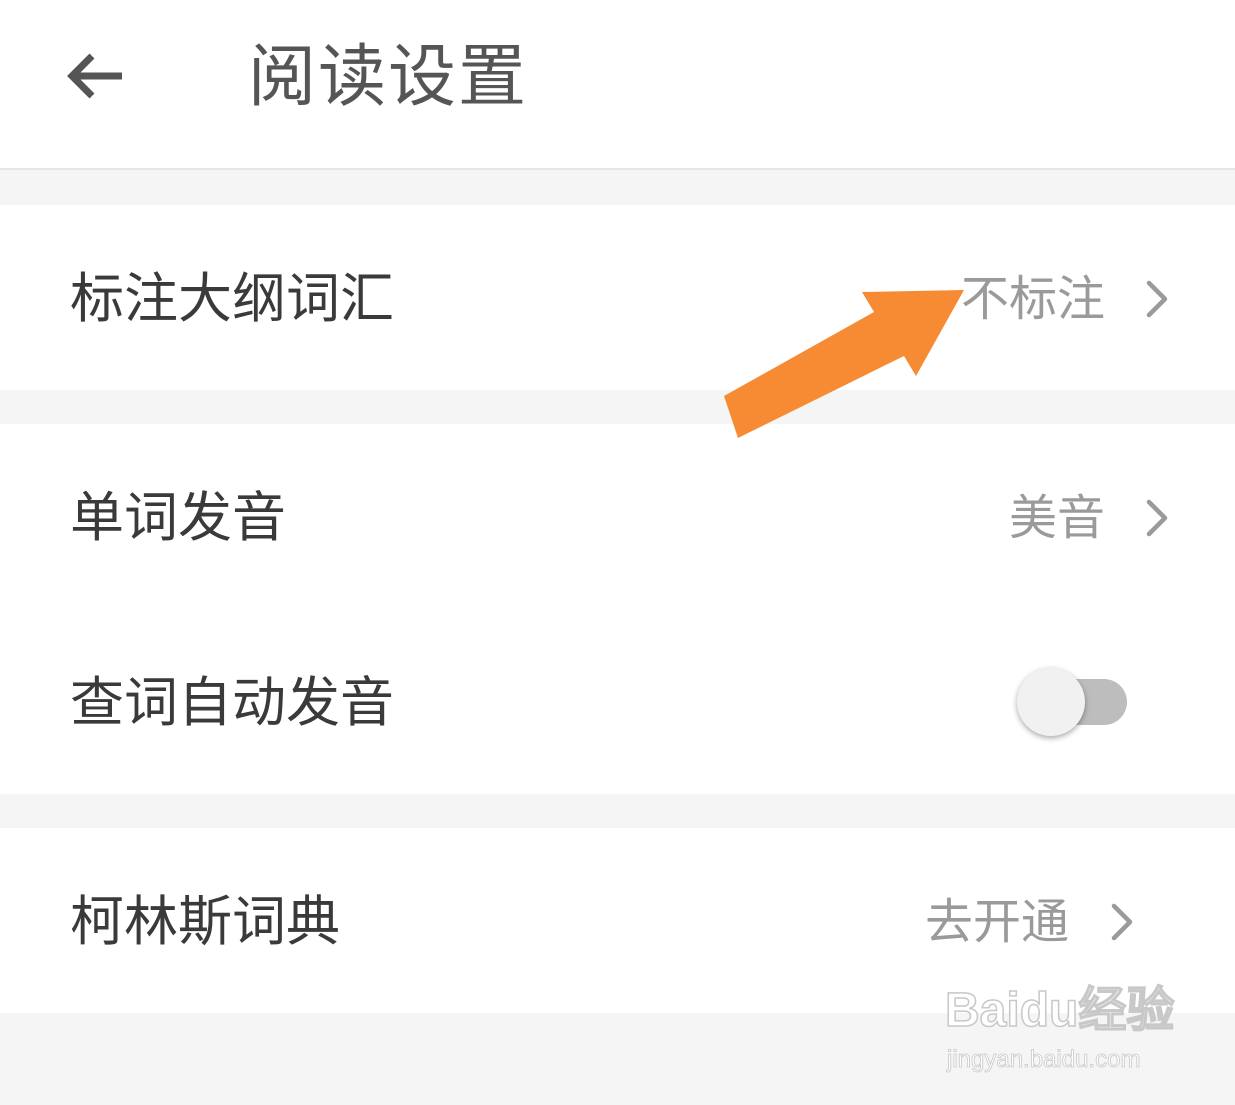 The width and height of the screenshot is (1235, 1105). Describe the element at coordinates (1056, 518) in the screenshot. I see `word-pronunciation-value: 美音` at that location.